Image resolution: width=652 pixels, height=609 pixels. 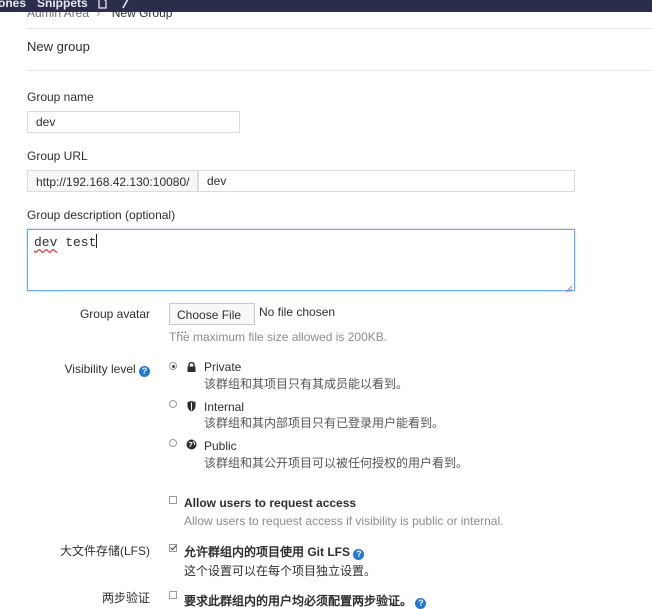 I want to click on group-description-label: Group description (optional), so click(x=101, y=215).